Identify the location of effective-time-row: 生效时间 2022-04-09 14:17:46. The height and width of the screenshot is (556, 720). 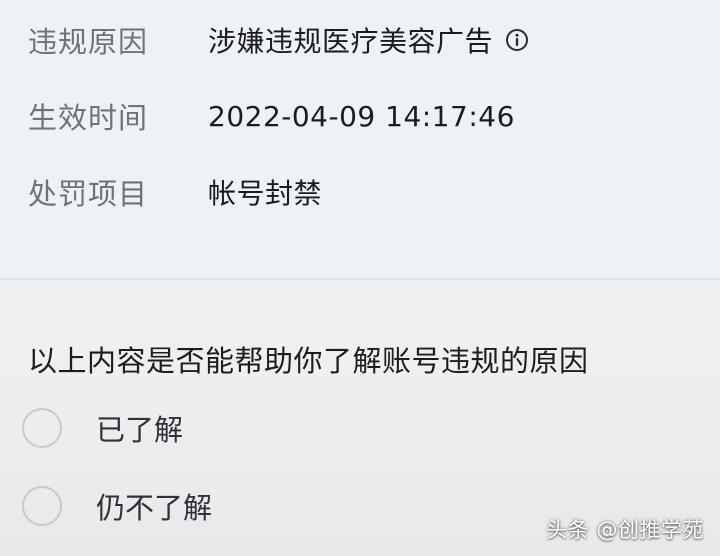
(271, 116).